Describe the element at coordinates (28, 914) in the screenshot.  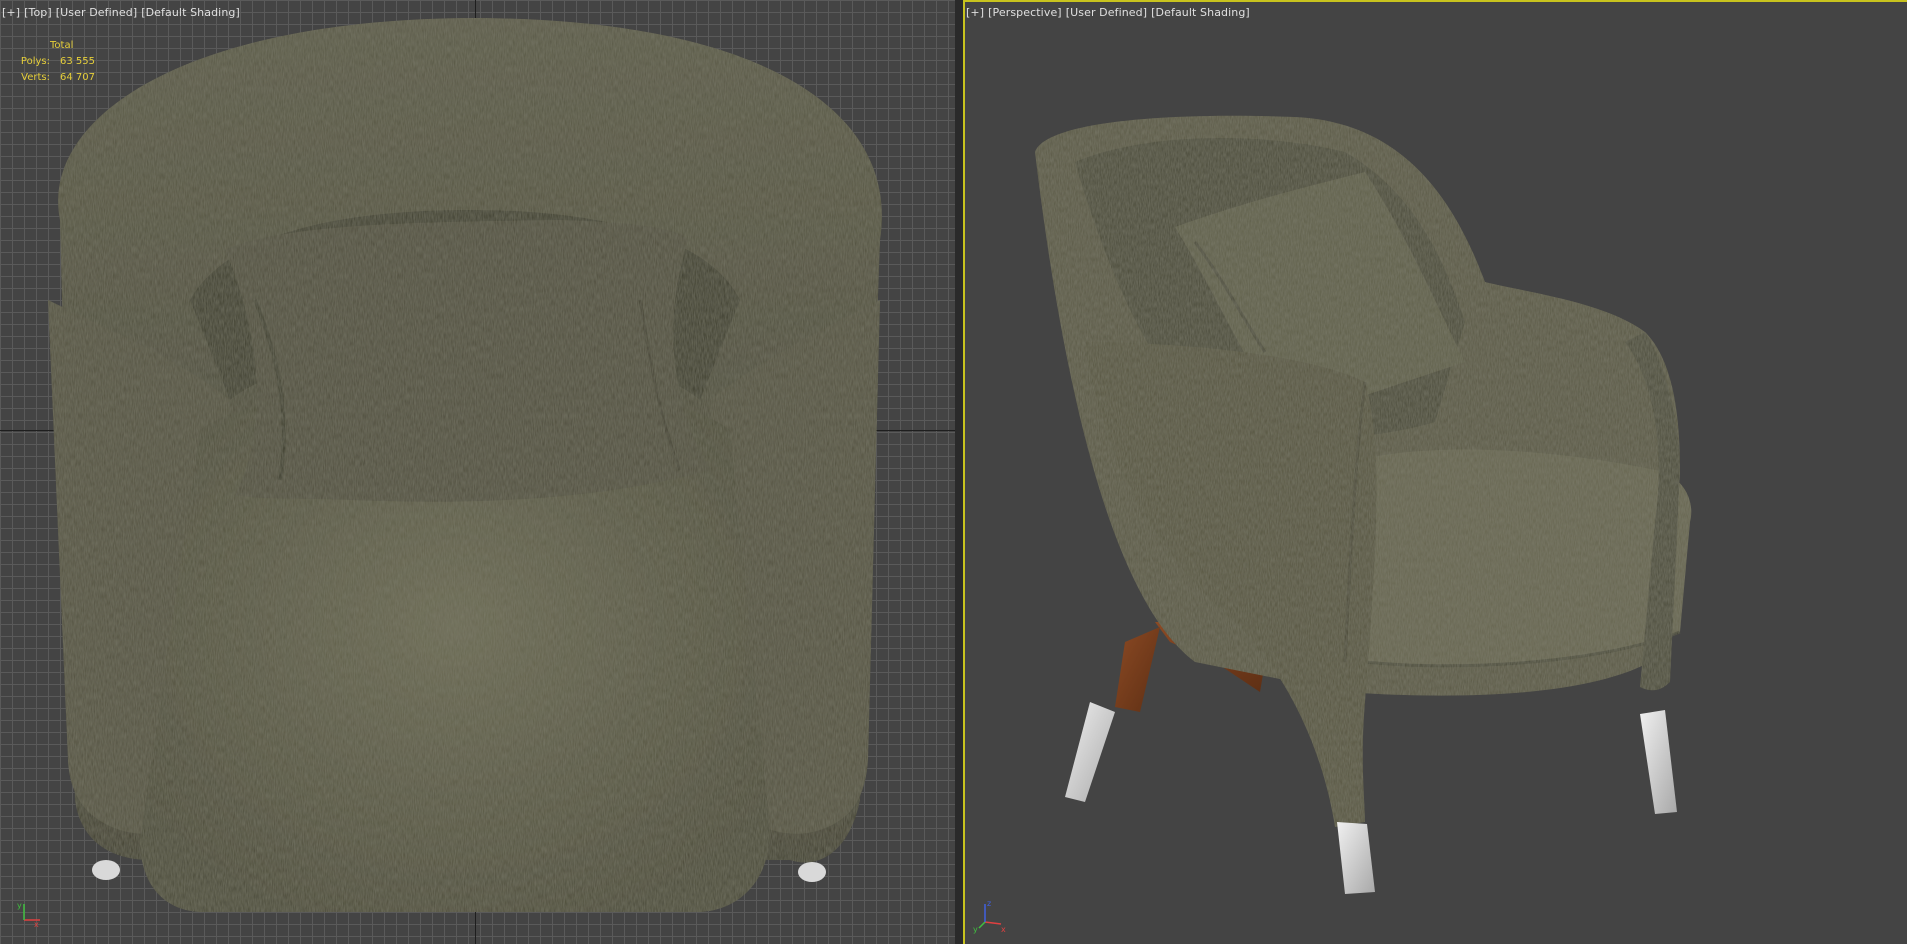
I see `axis-gizmo-icon: y x` at that location.